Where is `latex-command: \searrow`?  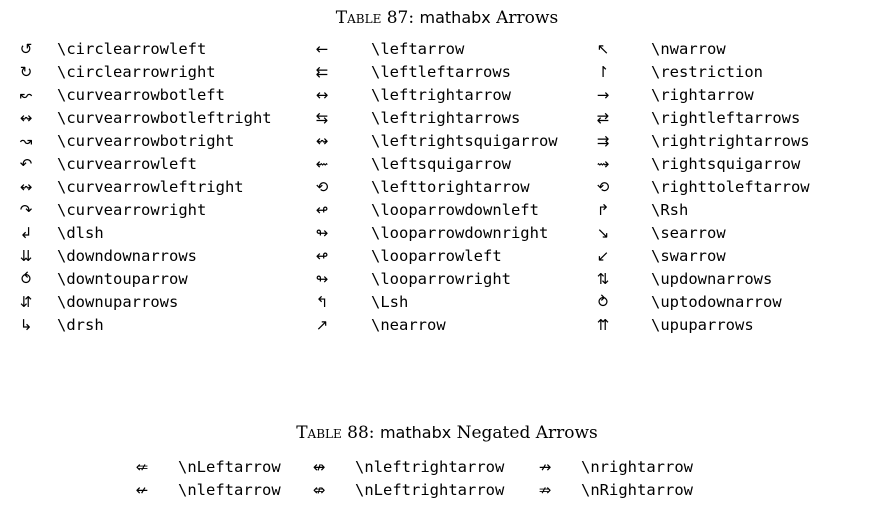 latex-command: \searrow is located at coordinates (688, 233).